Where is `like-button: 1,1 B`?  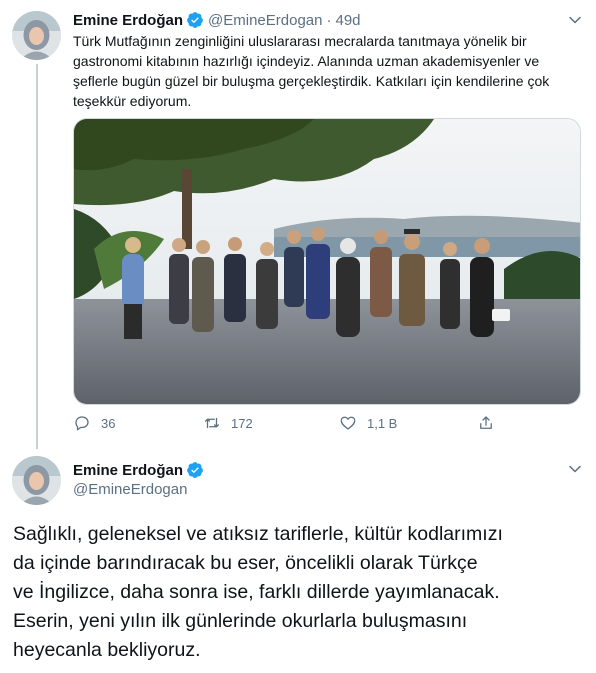 like-button: 1,1 B is located at coordinates (368, 423).